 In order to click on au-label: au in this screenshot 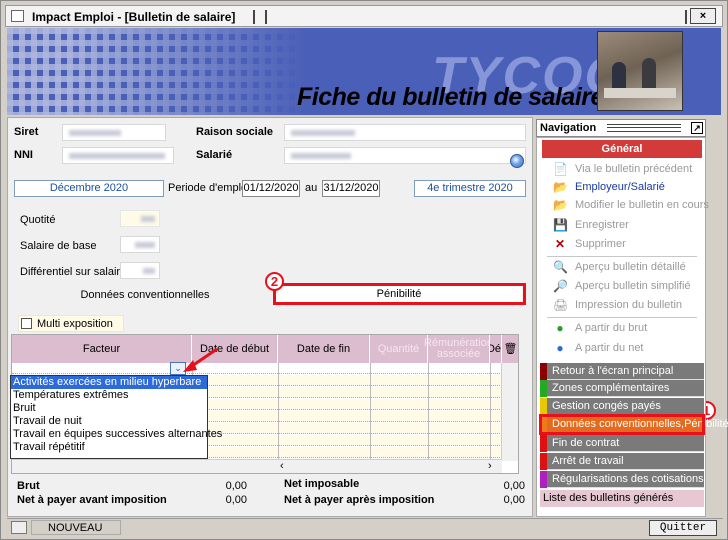, I will do `click(311, 188)`.